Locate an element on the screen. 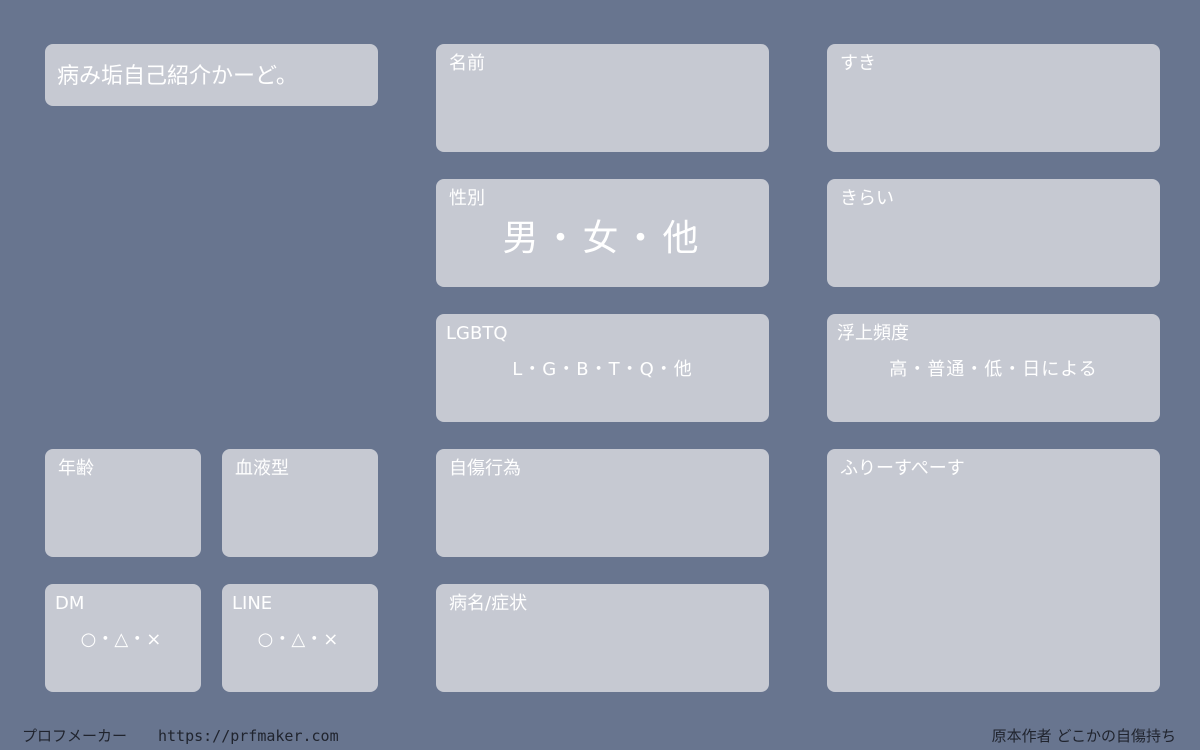  title-card: 病み垢自己紹介かーど。 is located at coordinates (211, 75).